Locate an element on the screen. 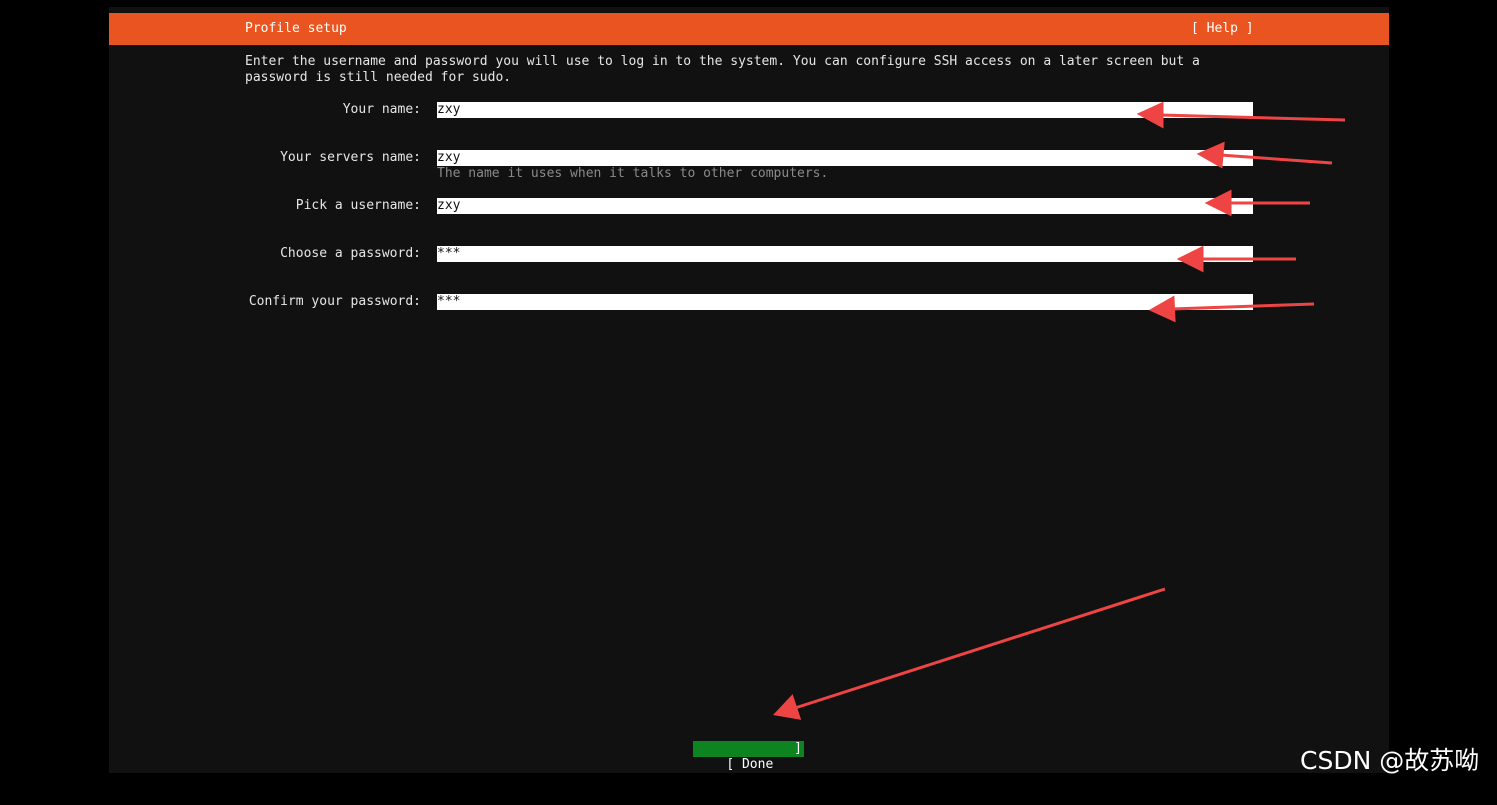 The height and width of the screenshot is (805, 1497). your-name-label: Your name: is located at coordinates (381, 109).